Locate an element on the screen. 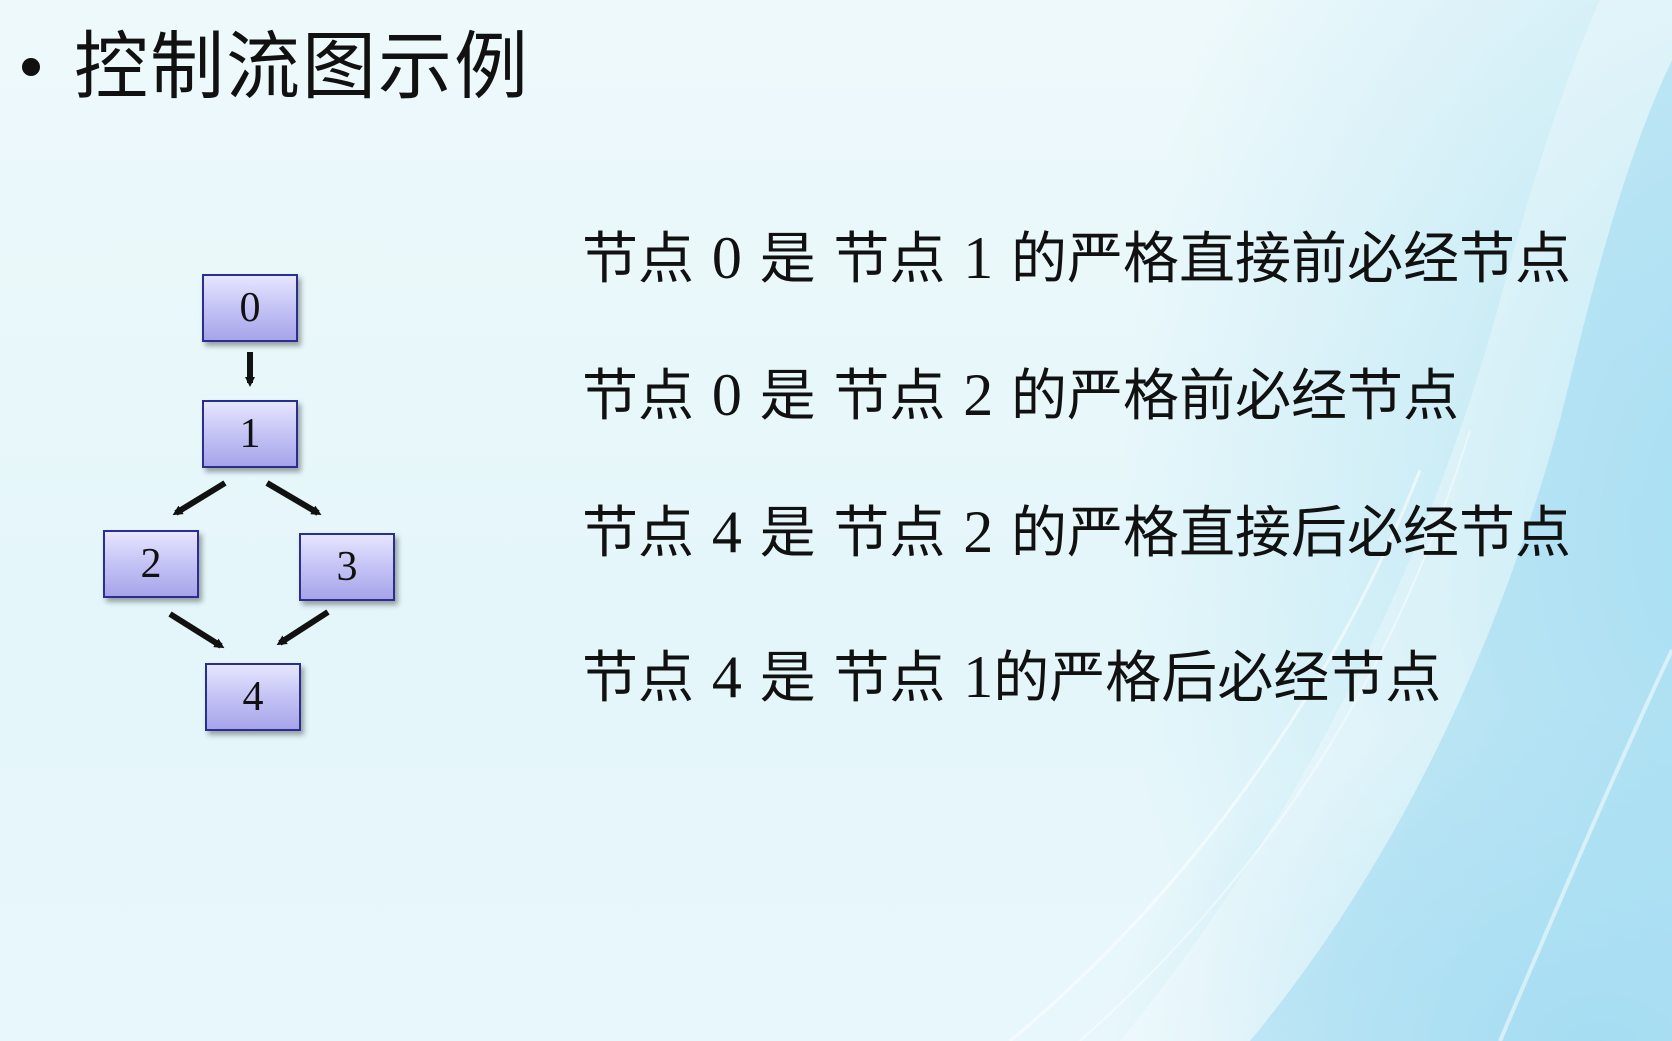 Image resolution: width=1672 pixels, height=1041 pixels. graph-node-2: 2 is located at coordinates (151, 564).